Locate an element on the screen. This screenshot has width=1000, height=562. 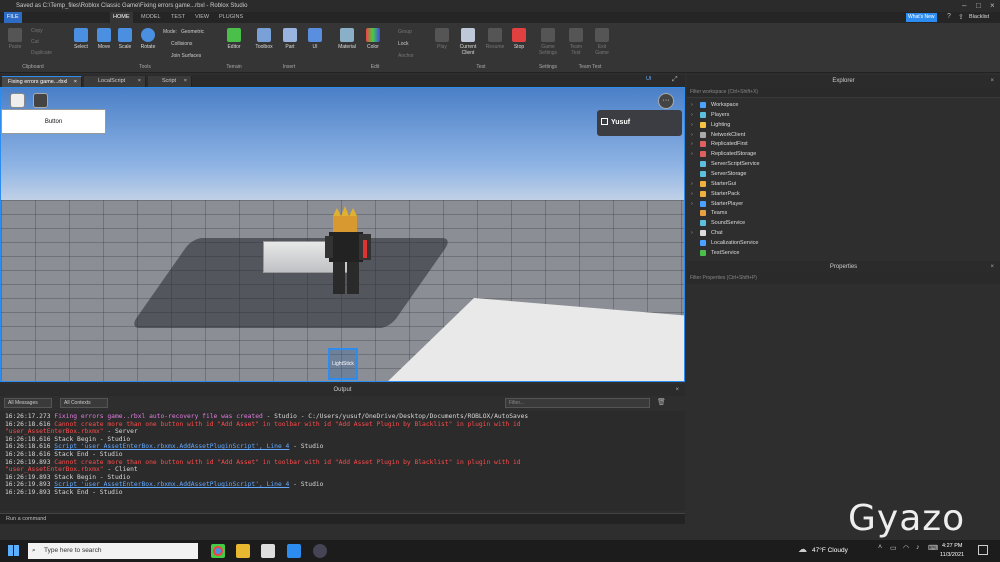
tab-localscript: LocalScript × is located at coordinates (115, 81).